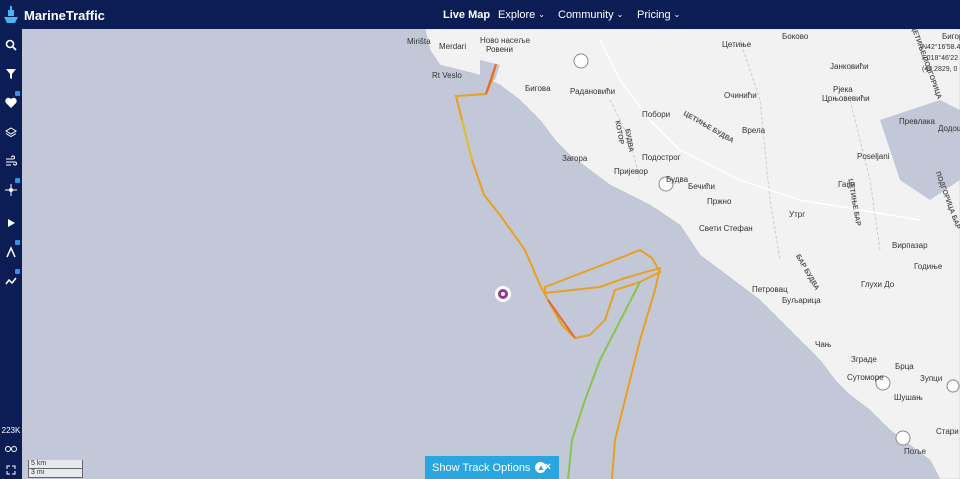  Describe the element at coordinates (719, 201) in the screenshot. I see `place-label: Пржно` at that location.